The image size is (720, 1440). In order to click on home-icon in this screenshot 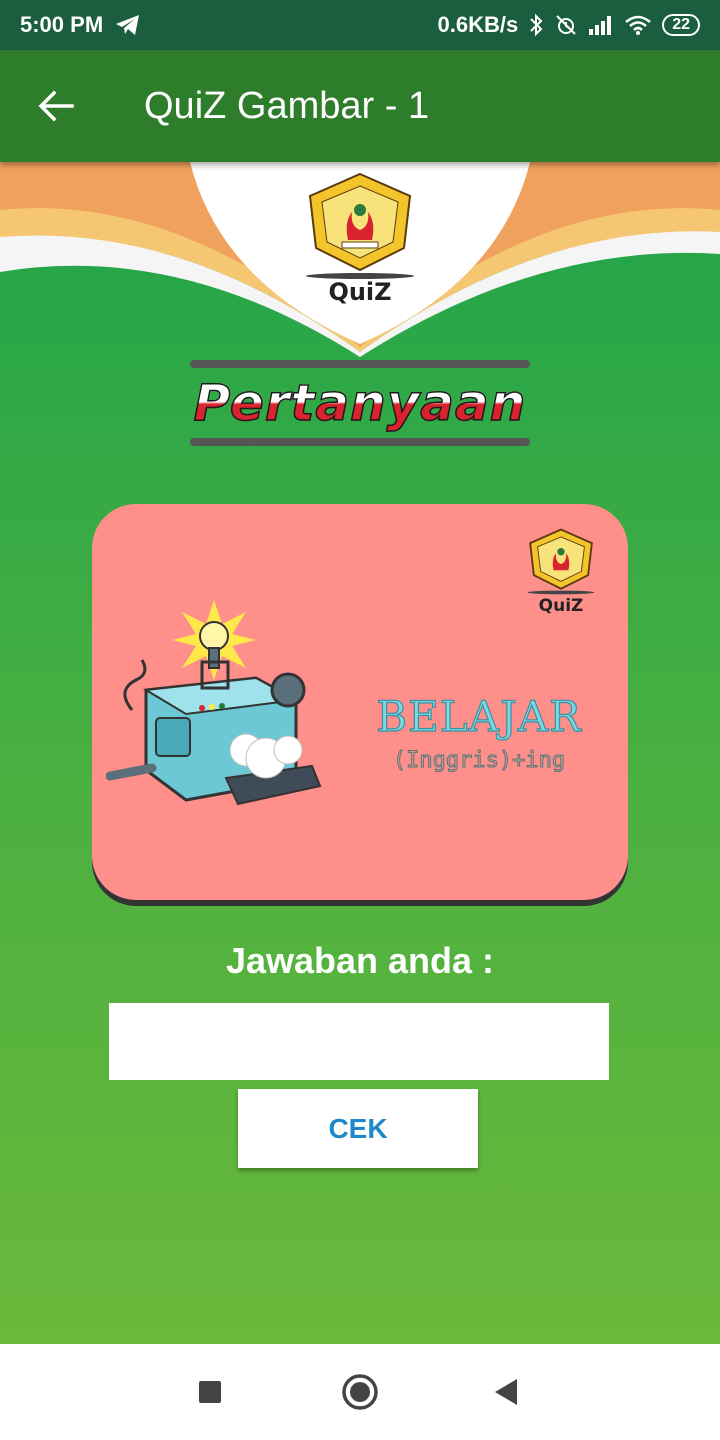, I will do `click(360, 1392)`.